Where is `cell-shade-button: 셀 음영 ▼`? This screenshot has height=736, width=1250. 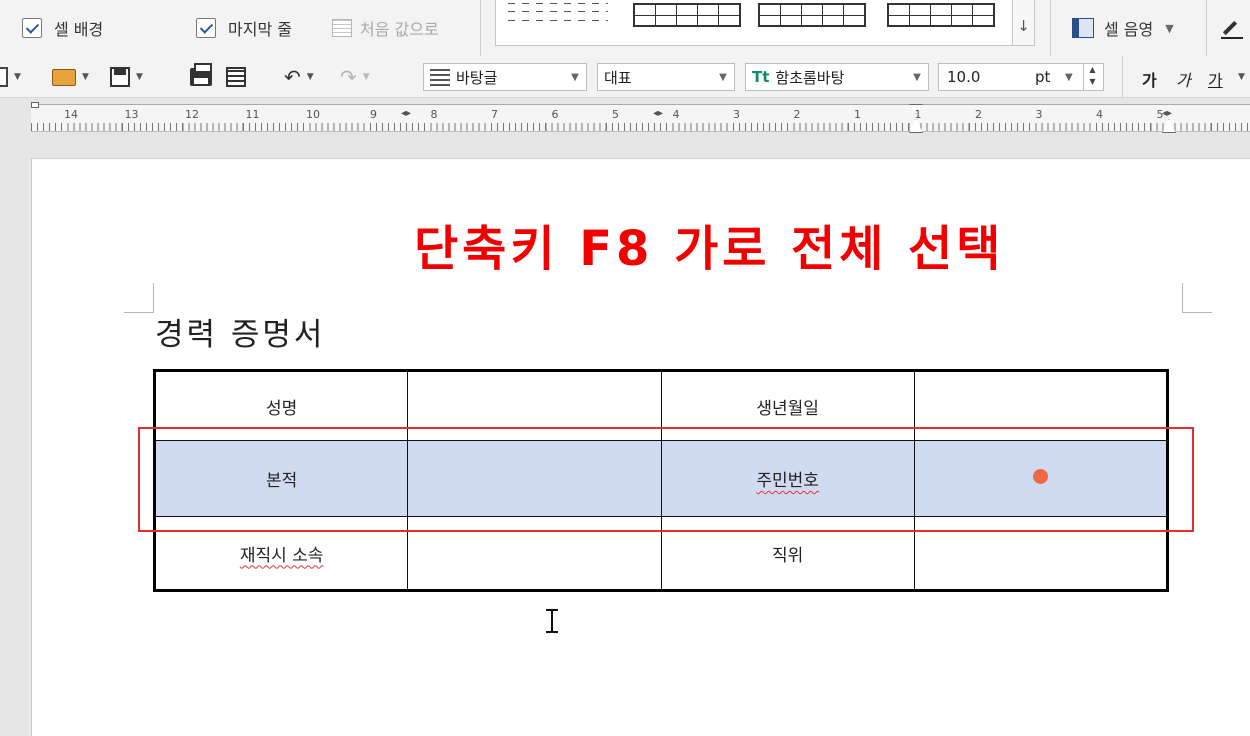 cell-shade-button: 셀 음영 ▼ is located at coordinates (1123, 28).